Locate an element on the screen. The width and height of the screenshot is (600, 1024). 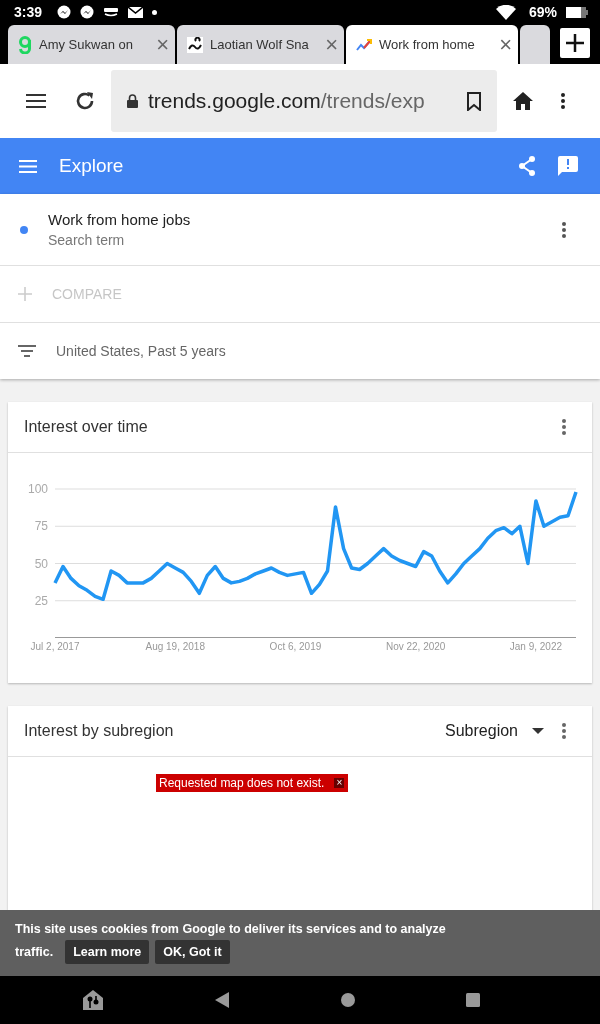
cookie-text: traffic. is located at coordinates (34, 952).